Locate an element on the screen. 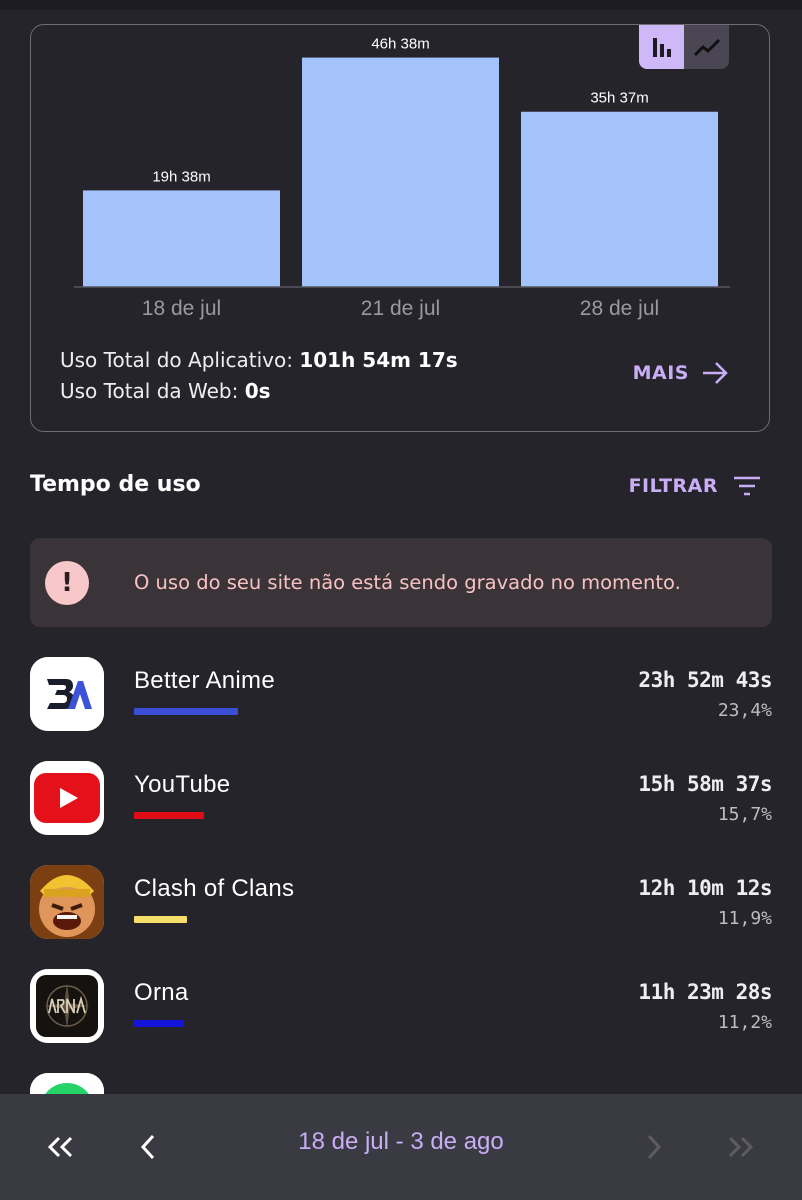 The width and height of the screenshot is (802, 1200). exclamation-icon: ! is located at coordinates (67, 582).